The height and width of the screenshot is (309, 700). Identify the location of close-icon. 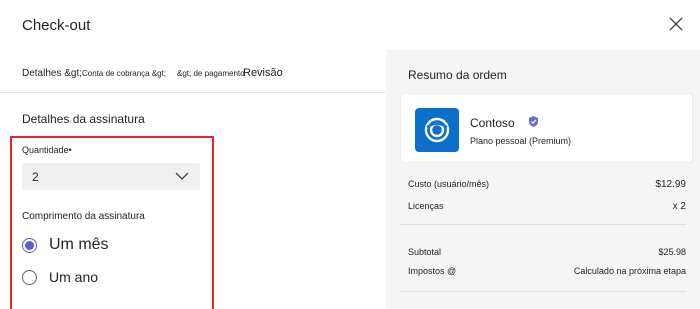
(676, 24).